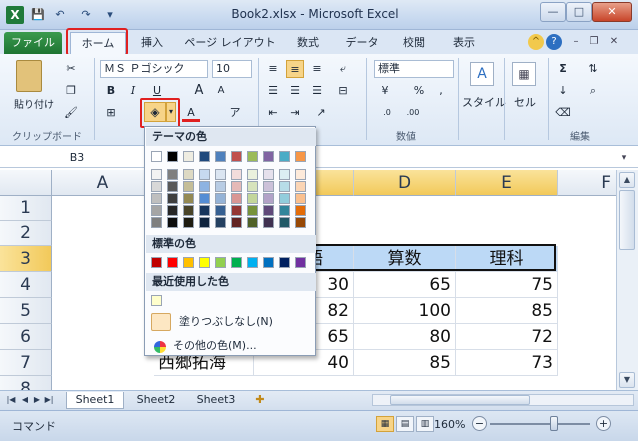 Image resolution: width=638 pixels, height=441 pixels. Describe the element at coordinates (26, 363) in the screenshot. I see `row-header-7: 7` at that location.